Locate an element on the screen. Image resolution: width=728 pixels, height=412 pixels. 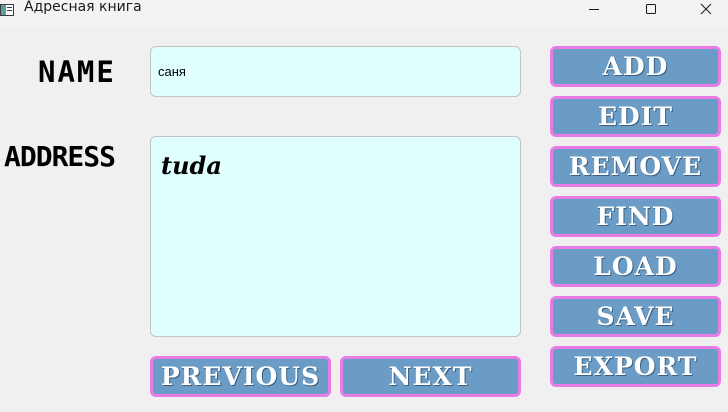
maximize-icon is located at coordinates (651, 9).